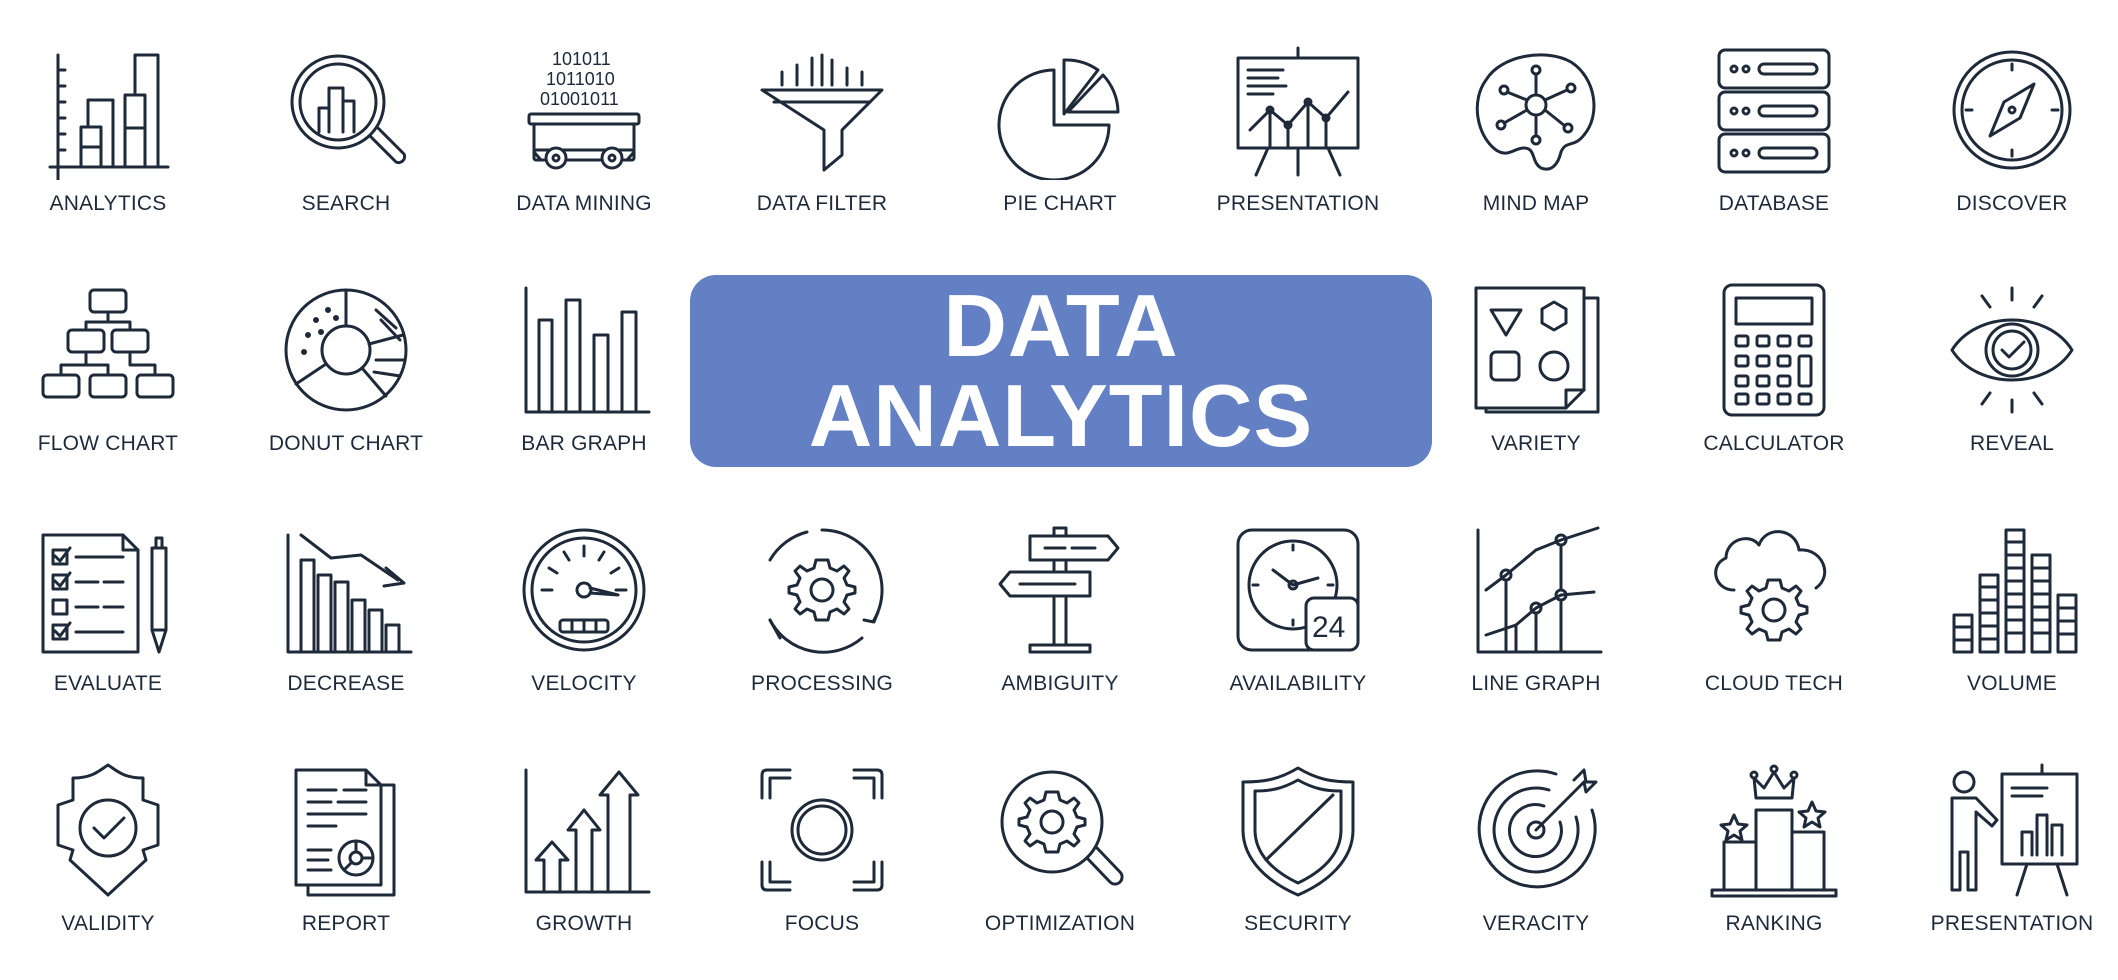  What do you see at coordinates (584, 109) in the screenshot?
I see `mine-cart-binary-icon: 101011 1011010 01001011` at bounding box center [584, 109].